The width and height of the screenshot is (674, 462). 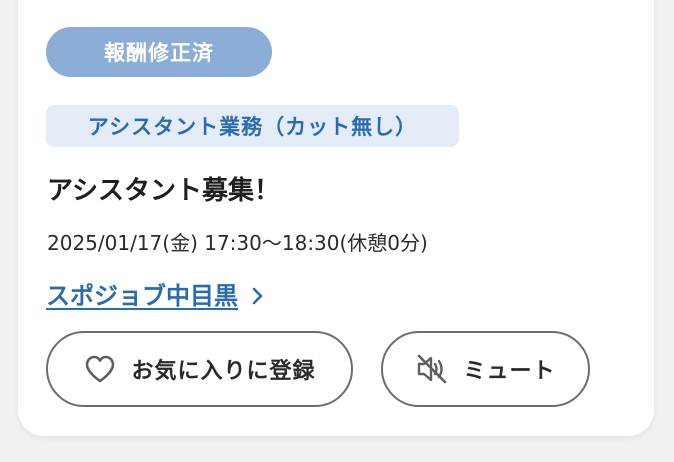 What do you see at coordinates (100, 369) in the screenshot?
I see `heart-icon` at bounding box center [100, 369].